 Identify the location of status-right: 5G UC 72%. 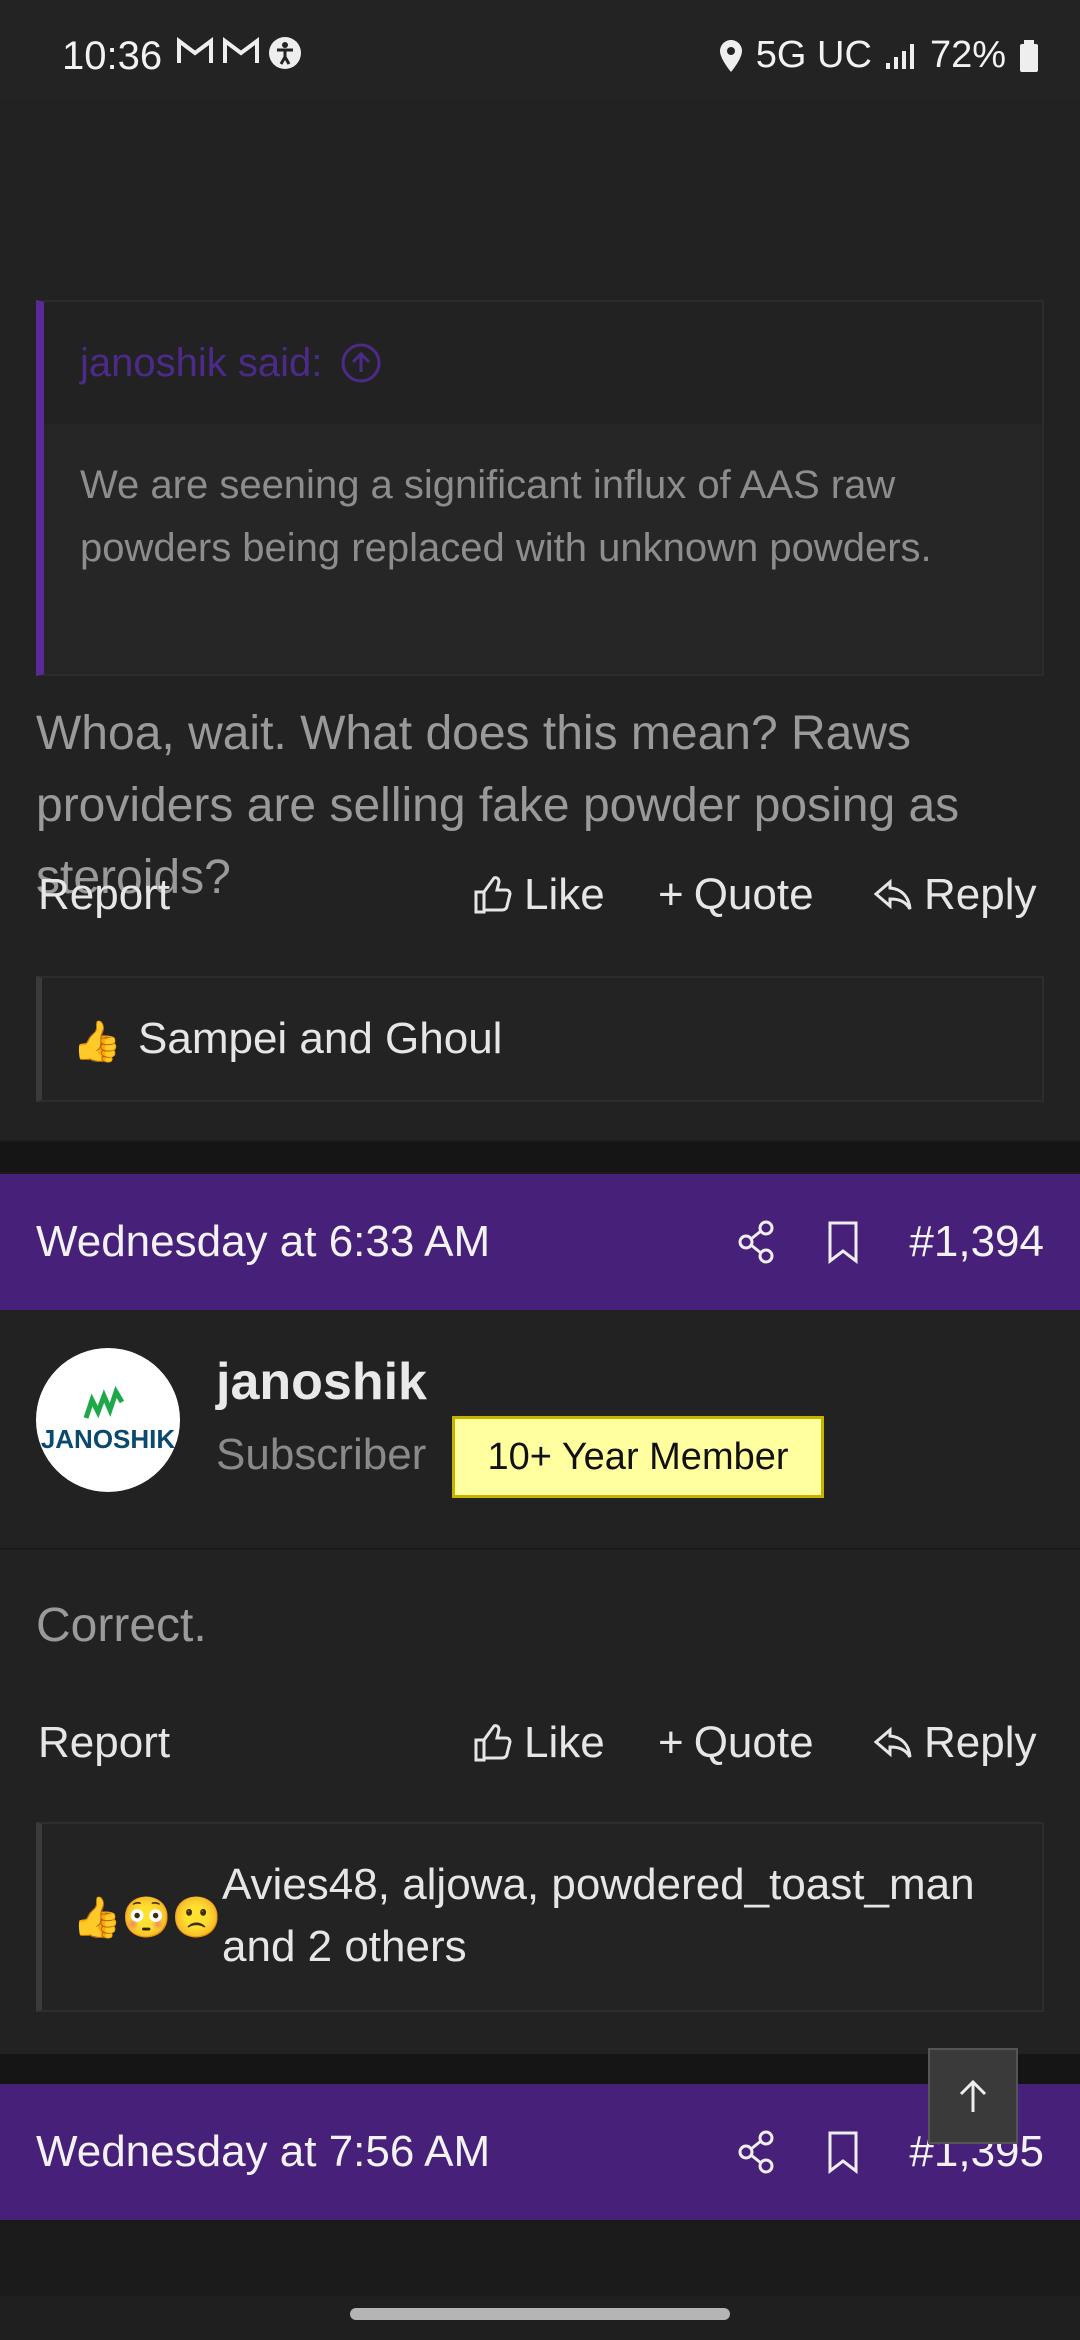
(879, 55).